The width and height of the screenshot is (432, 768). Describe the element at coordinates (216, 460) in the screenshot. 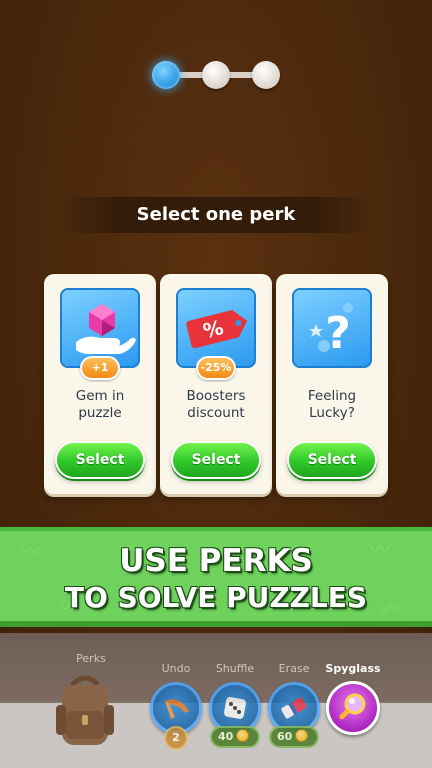

I see `select-button-boosters: Select` at that location.